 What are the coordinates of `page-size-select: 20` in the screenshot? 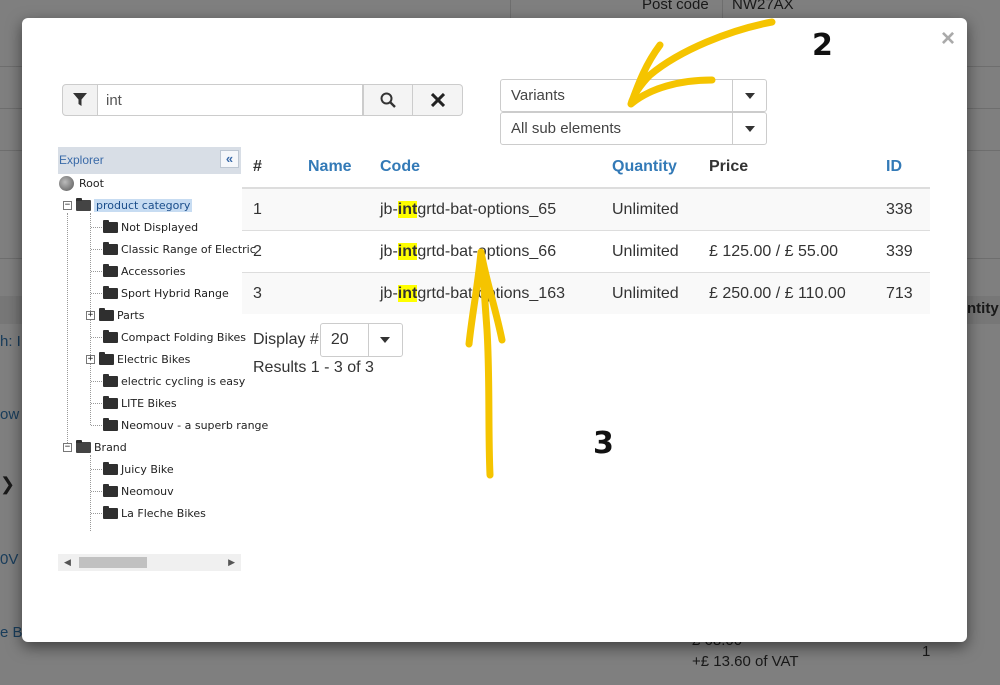 It's located at (361, 340).